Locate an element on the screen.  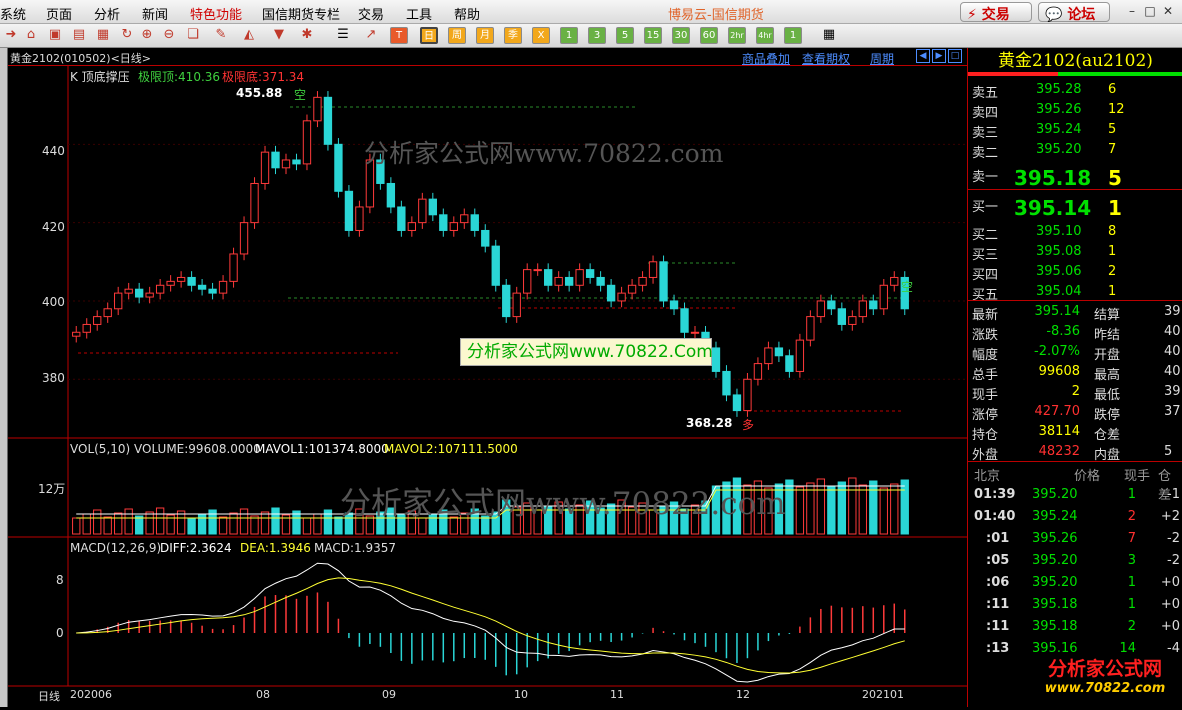
zoom-out-icon: ⊖ is located at coordinates (169, 35).